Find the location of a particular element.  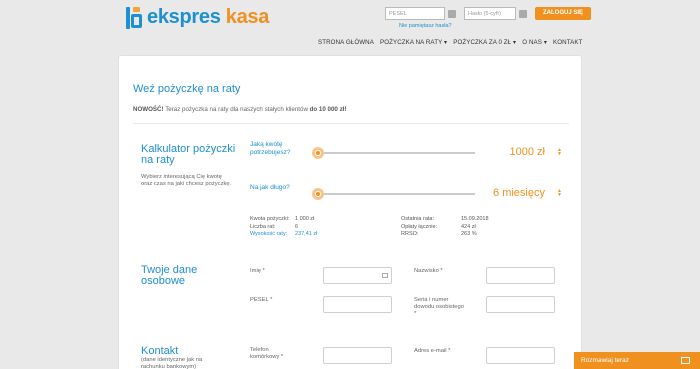

nav-item-free-loan: POŻYCZKA ZA 0 ZŁ ▾ is located at coordinates (484, 42).